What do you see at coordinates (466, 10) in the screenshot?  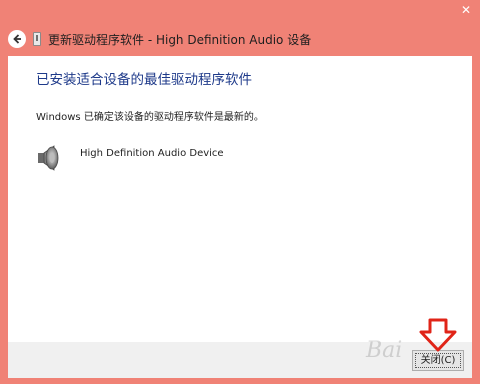 I see `window-close-icon: ✕` at bounding box center [466, 10].